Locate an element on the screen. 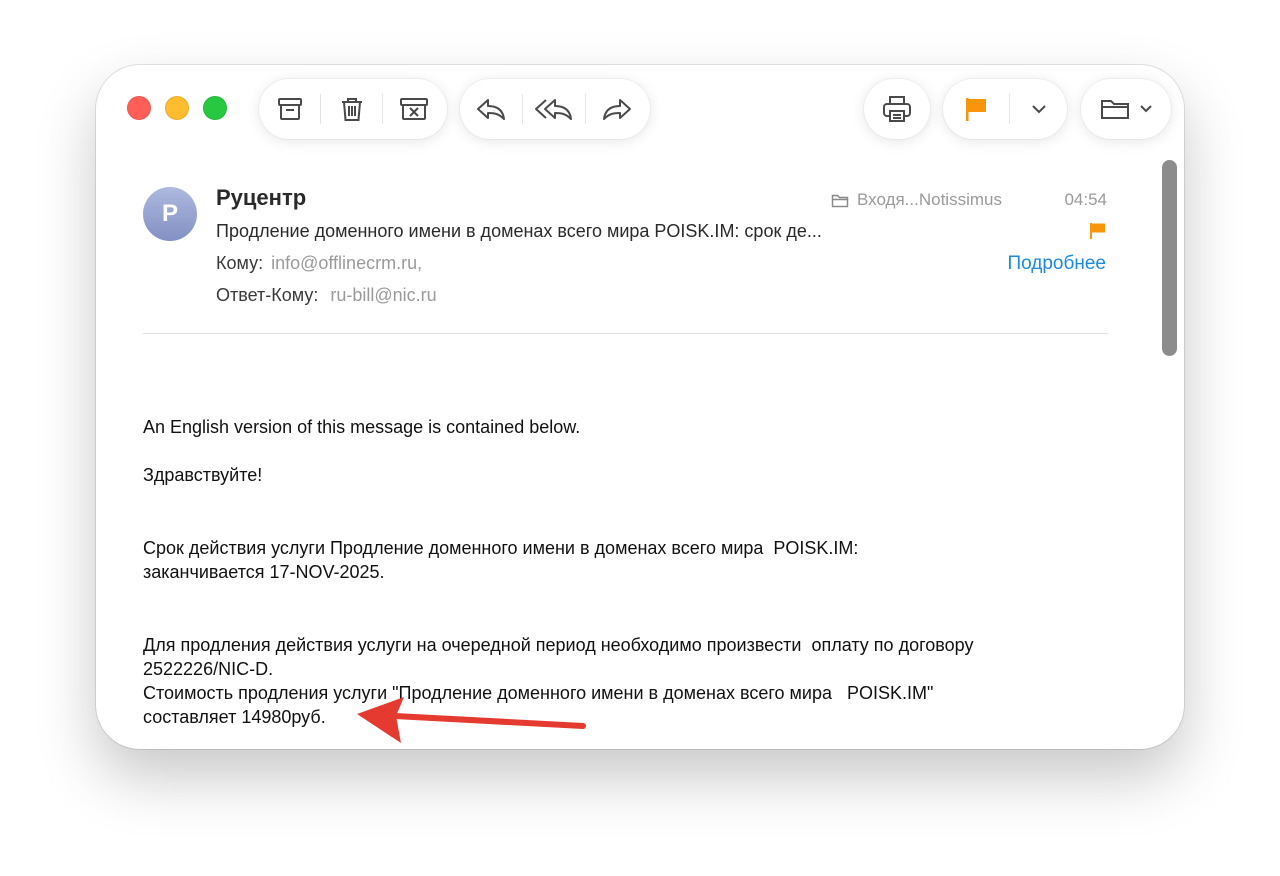 This screenshot has height=876, width=1280. reply-icon is located at coordinates (491, 109).